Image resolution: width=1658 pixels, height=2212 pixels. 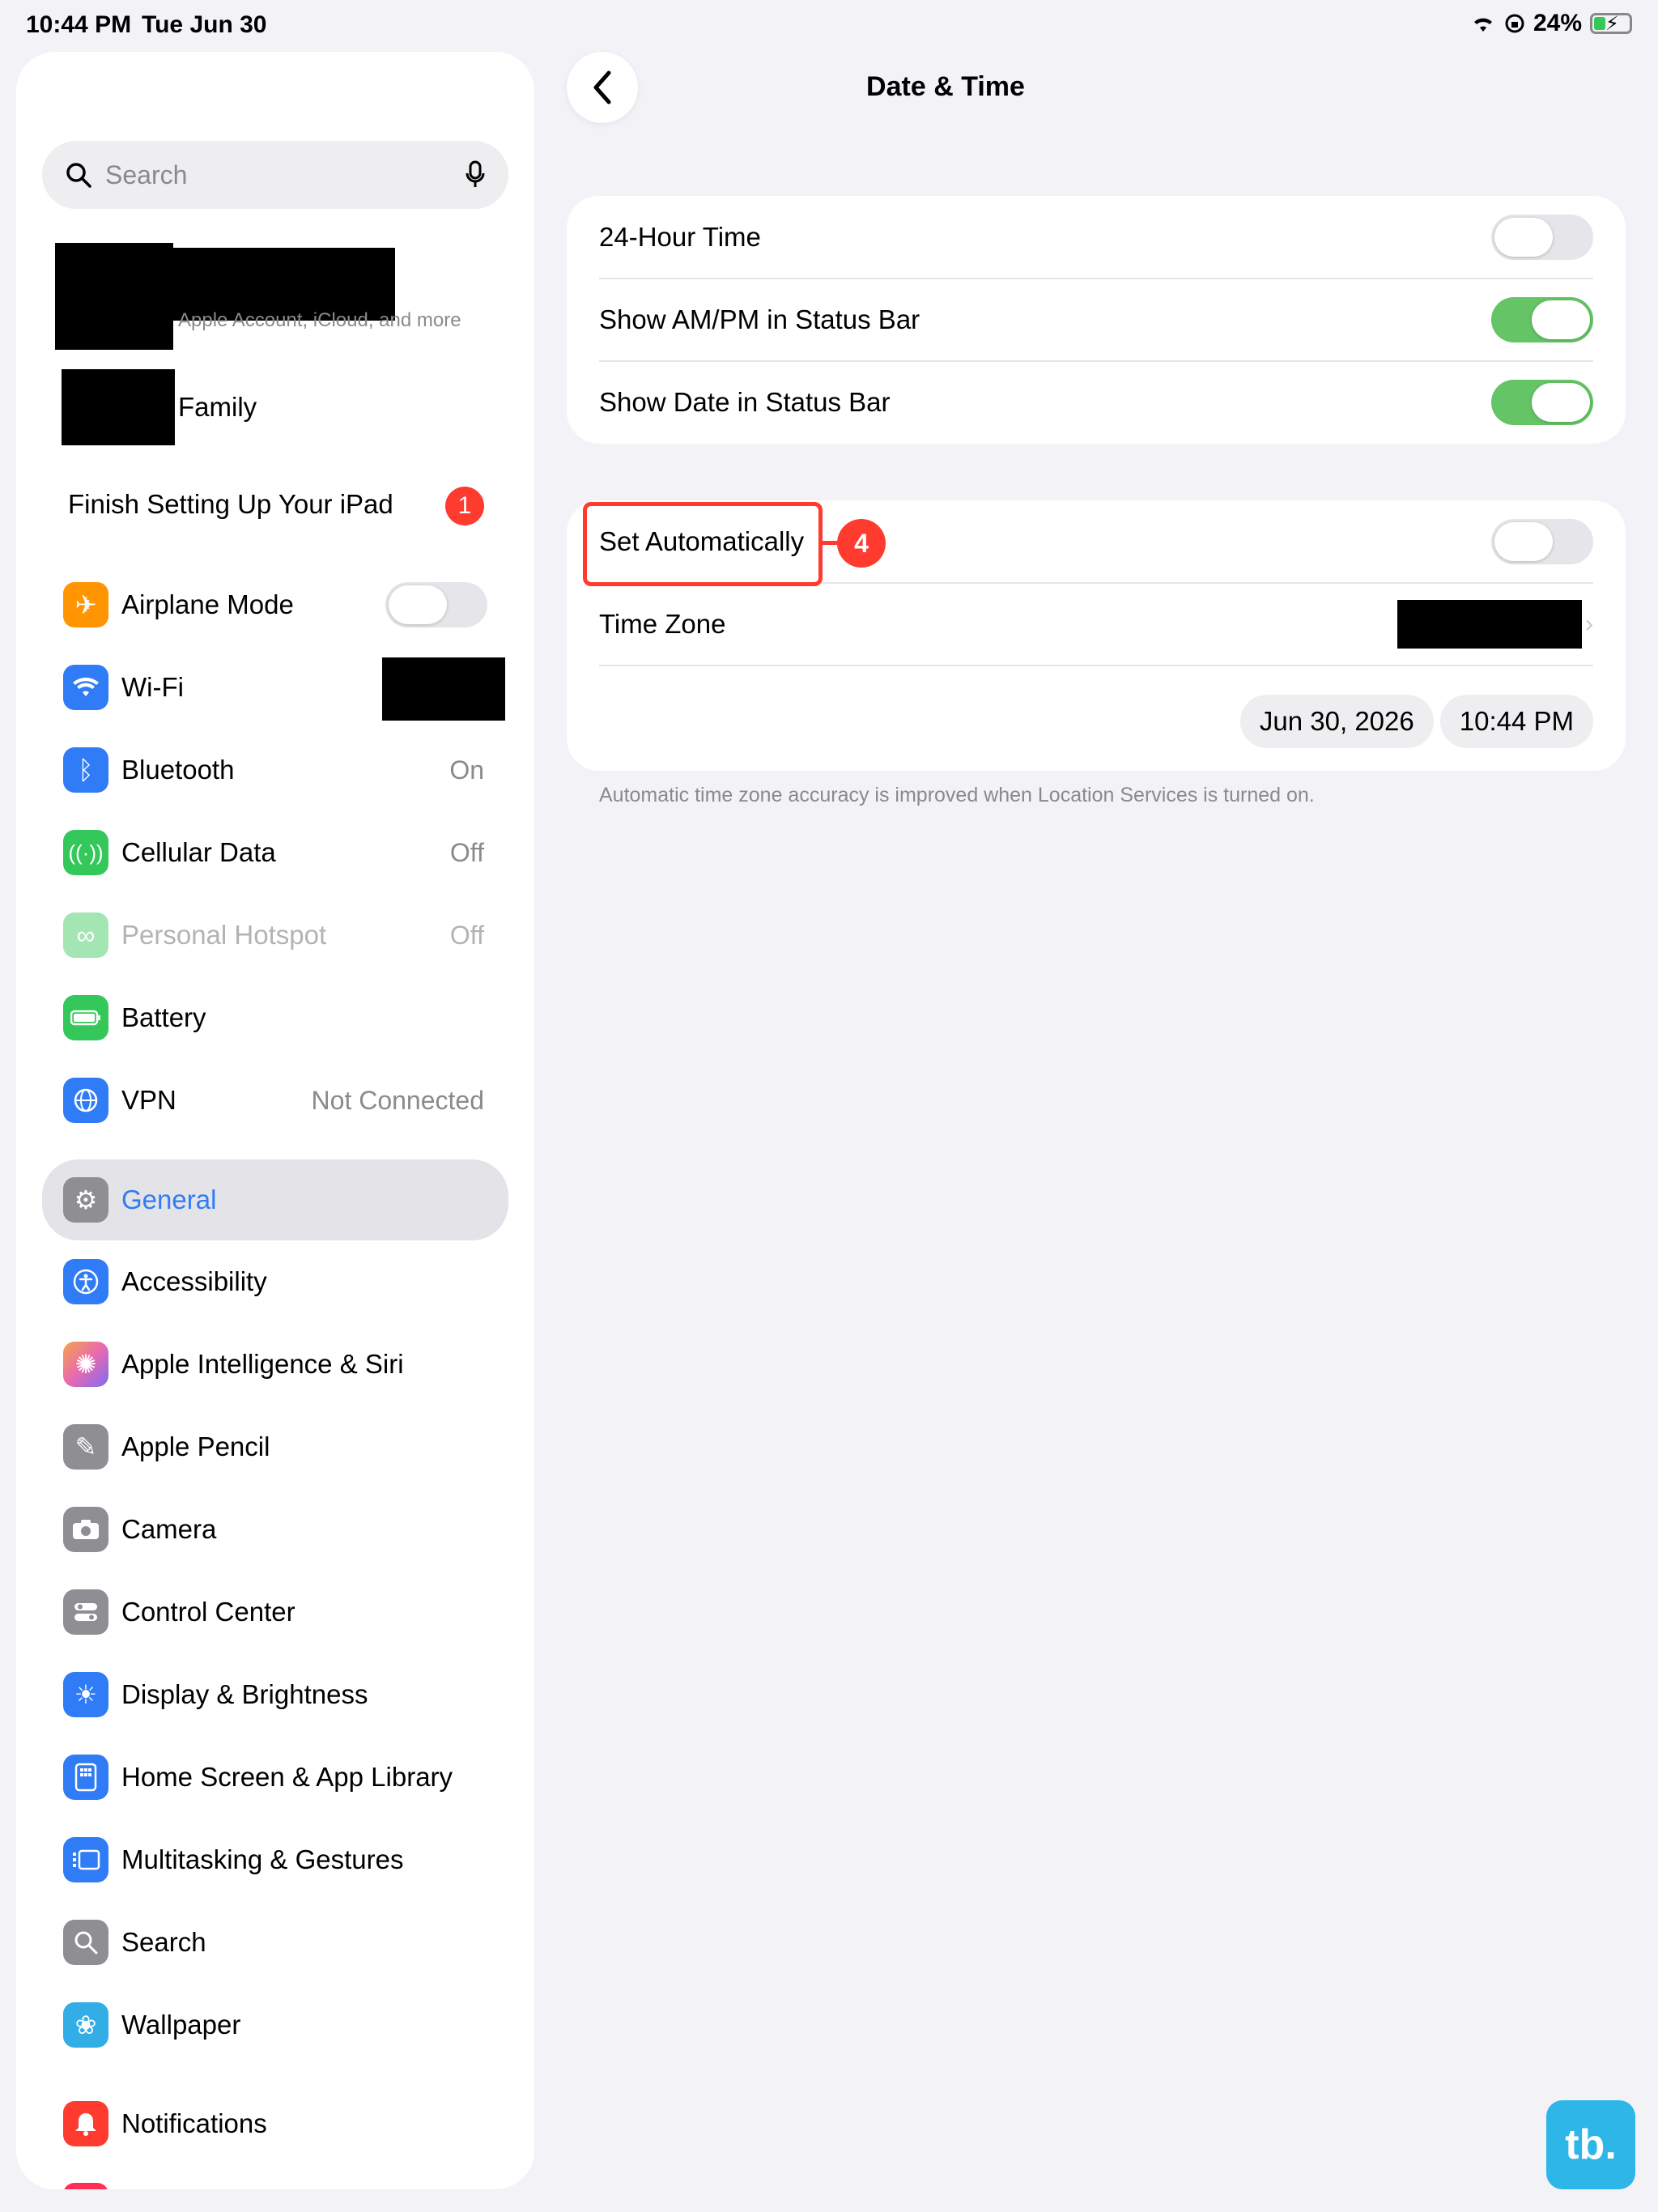 What do you see at coordinates (1482, 25) in the screenshot?
I see `wifi-status-icon` at bounding box center [1482, 25].